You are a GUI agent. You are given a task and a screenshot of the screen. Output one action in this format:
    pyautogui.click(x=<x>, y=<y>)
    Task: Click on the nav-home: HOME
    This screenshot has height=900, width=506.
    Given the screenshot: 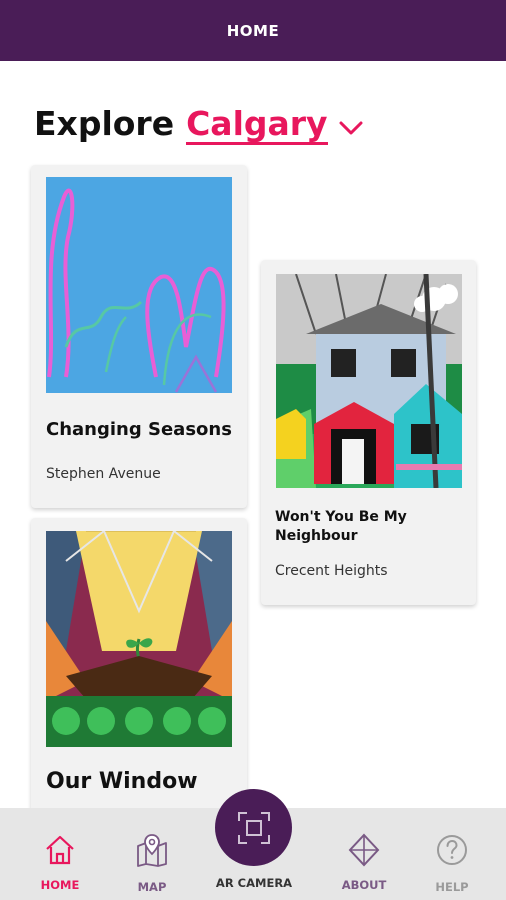 What is the action you would take?
    pyautogui.click(x=60, y=854)
    